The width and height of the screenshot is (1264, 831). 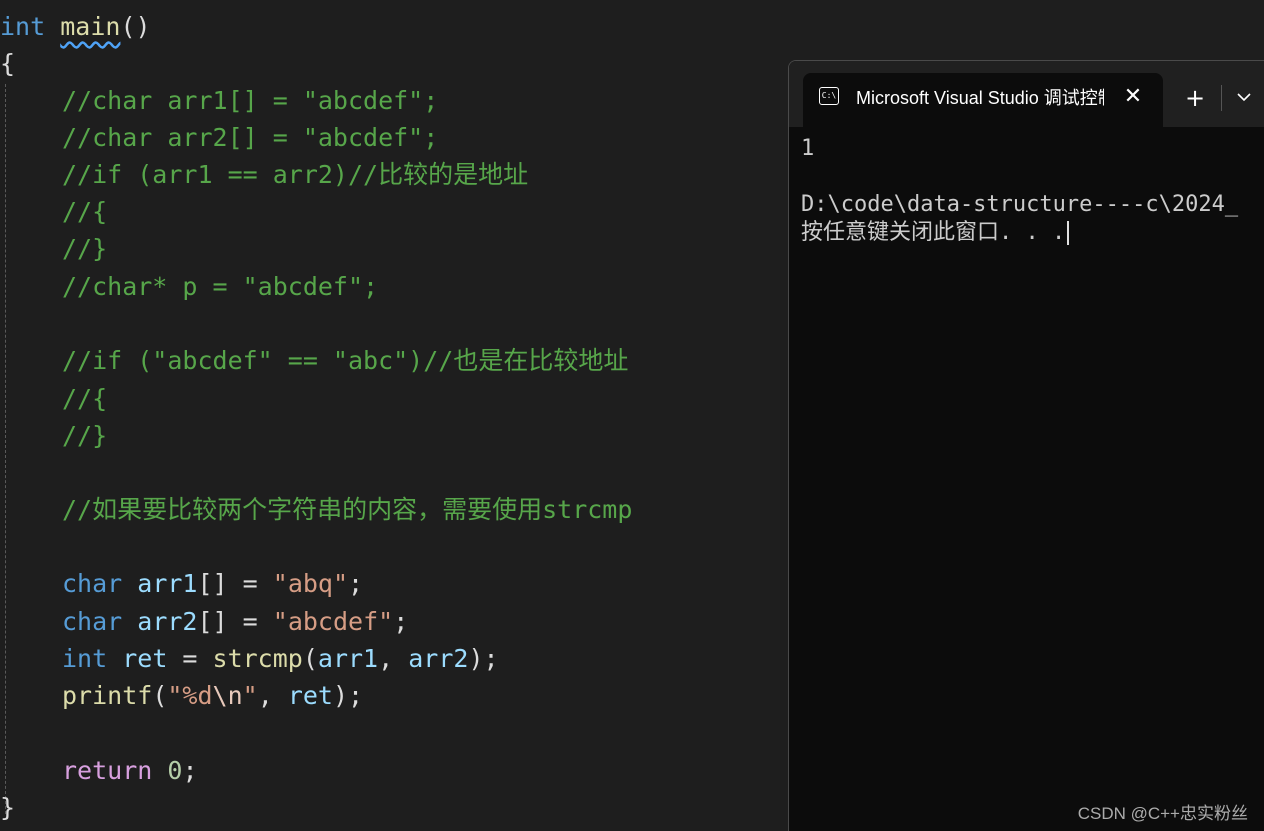 I want to click on code-line-21: return 0;, so click(x=99, y=771).